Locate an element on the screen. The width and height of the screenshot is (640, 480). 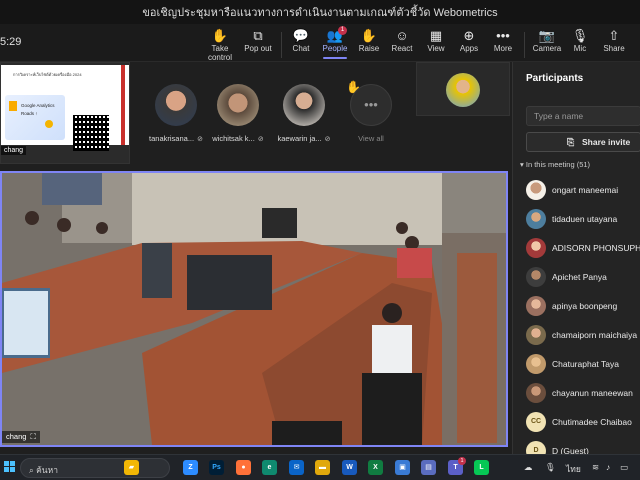
self-avatar is located at coordinates (463, 90).